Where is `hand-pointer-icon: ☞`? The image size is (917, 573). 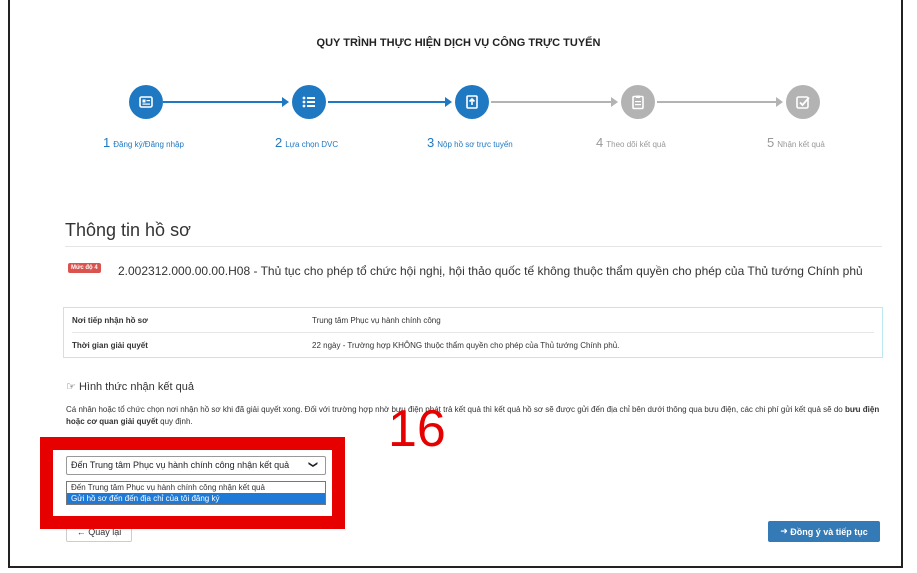 hand-pointer-icon: ☞ is located at coordinates (71, 387).